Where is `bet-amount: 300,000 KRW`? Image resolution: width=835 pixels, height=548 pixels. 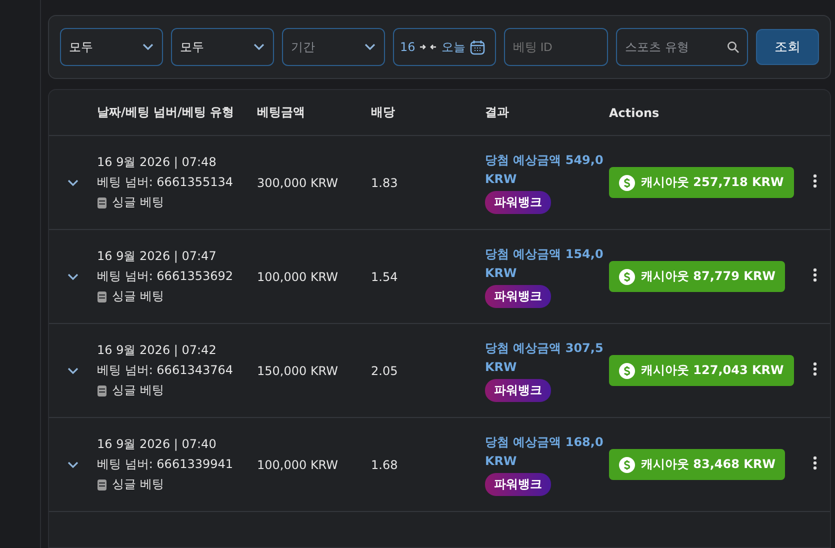 bet-amount: 300,000 KRW is located at coordinates (298, 183).